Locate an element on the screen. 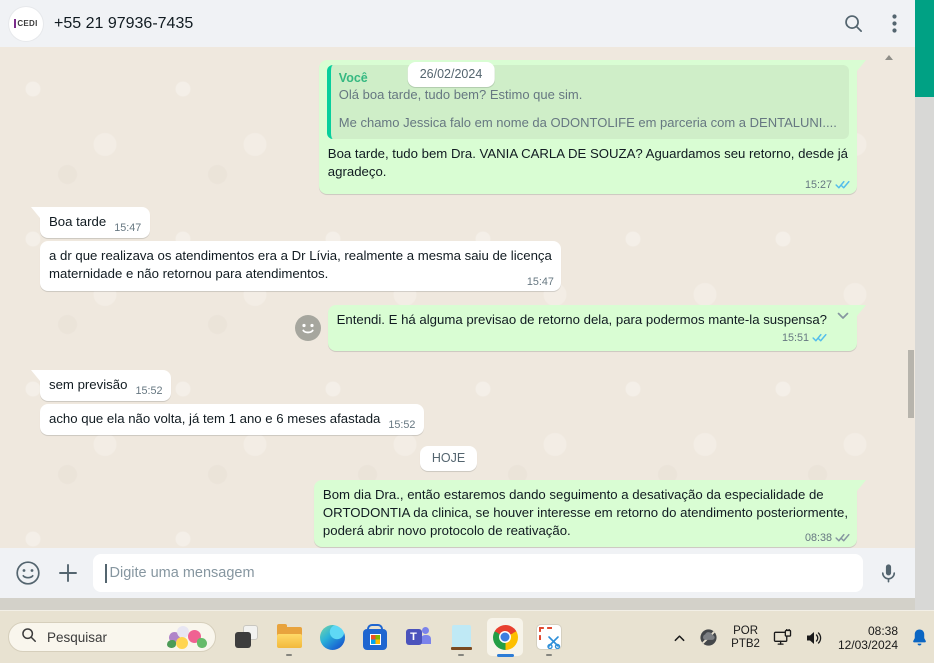 The image size is (934, 663). avatar-logo-text: CEDI is located at coordinates (25, 23).